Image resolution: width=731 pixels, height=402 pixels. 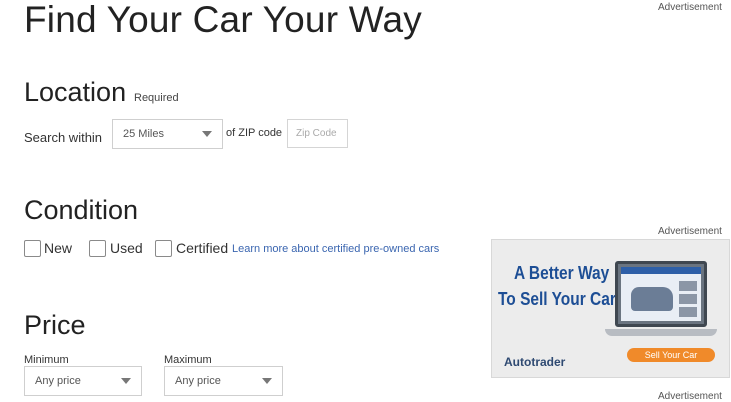 What do you see at coordinates (317, 133) in the screenshot?
I see `zip-code-input` at bounding box center [317, 133].